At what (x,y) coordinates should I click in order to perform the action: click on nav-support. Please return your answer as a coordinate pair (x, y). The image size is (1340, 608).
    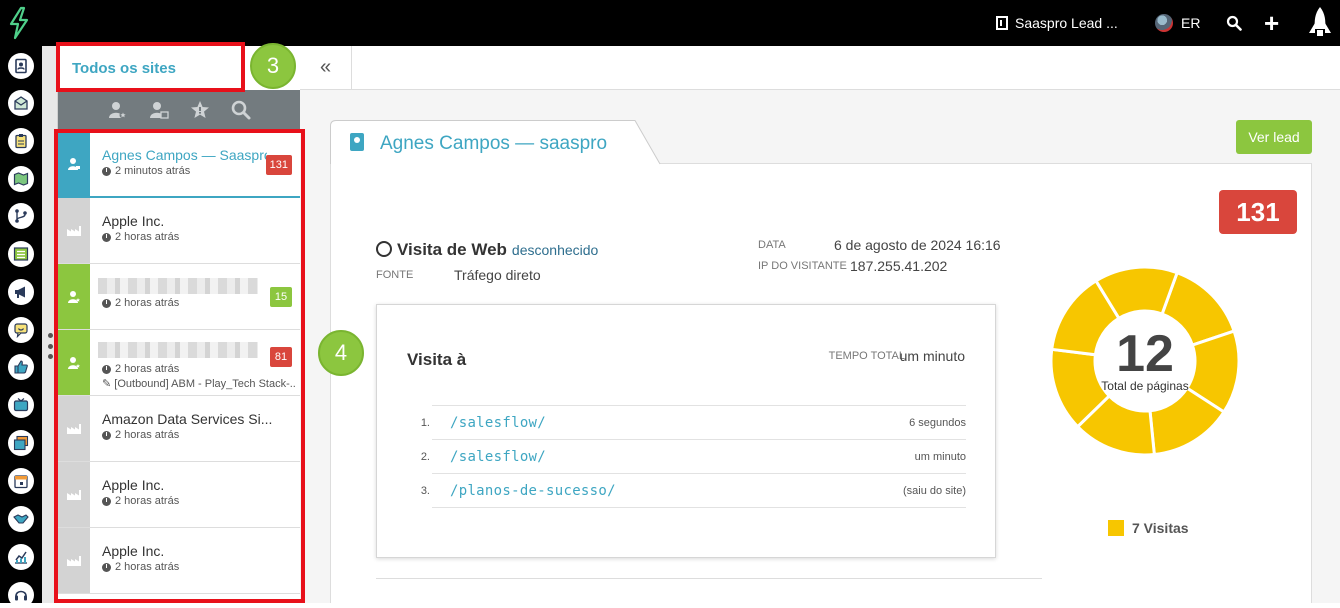
    Looking at the image, I should click on (21, 595).